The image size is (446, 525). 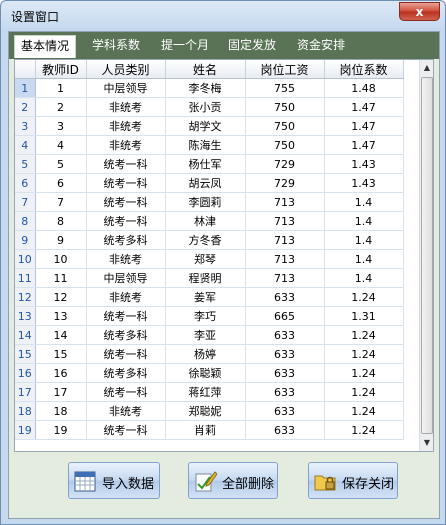 I want to click on tab-basic-info: 基本情况, so click(x=45, y=46).